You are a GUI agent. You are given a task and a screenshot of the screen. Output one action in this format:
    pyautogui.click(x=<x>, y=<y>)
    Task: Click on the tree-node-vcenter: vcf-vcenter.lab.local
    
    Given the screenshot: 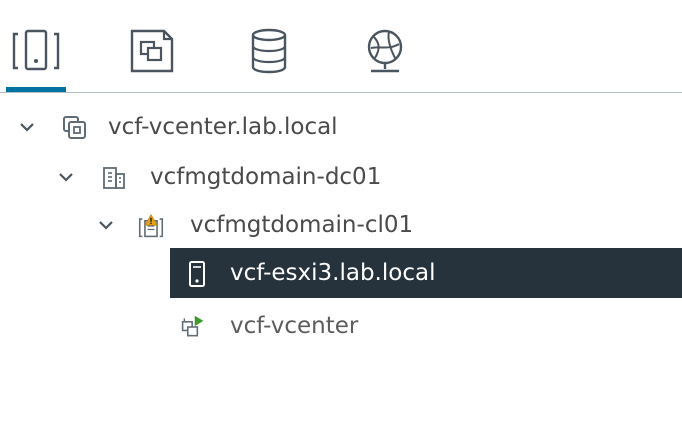 What is the action you would take?
    pyautogui.click(x=341, y=127)
    